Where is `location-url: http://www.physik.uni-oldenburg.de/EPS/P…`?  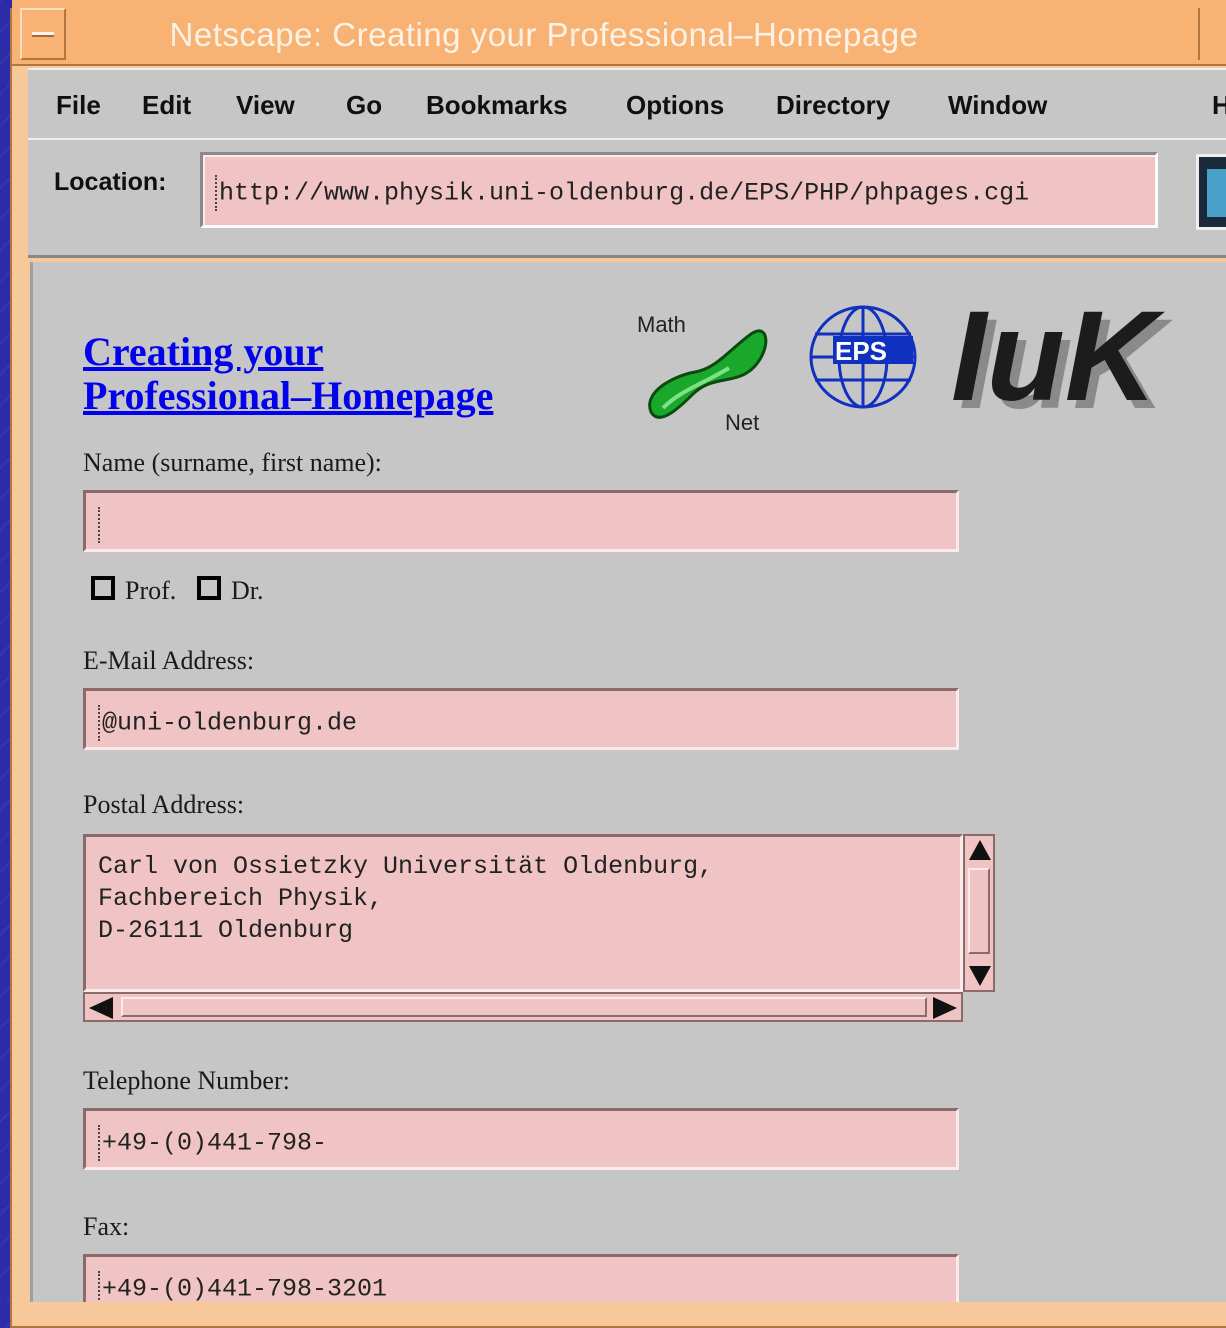 location-url: http://www.physik.uni-oldenburg.de/EPS/P… is located at coordinates (624, 193).